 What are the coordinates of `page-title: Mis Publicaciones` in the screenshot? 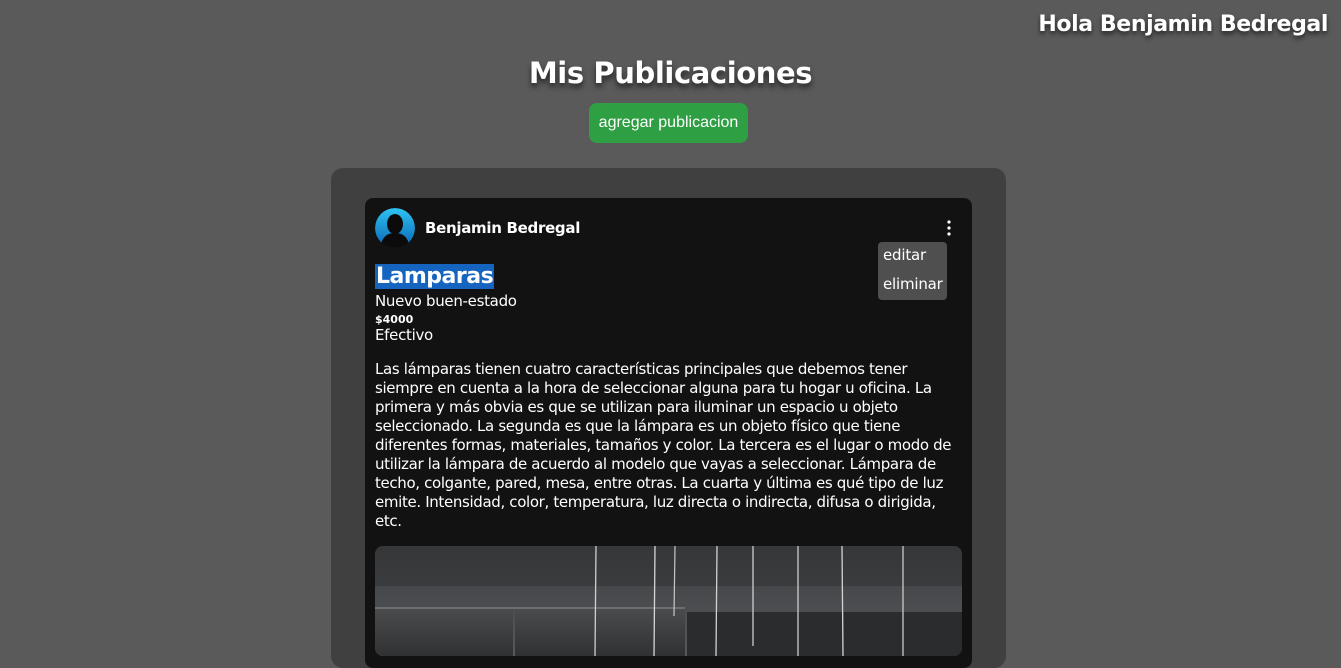 It's located at (670, 73).